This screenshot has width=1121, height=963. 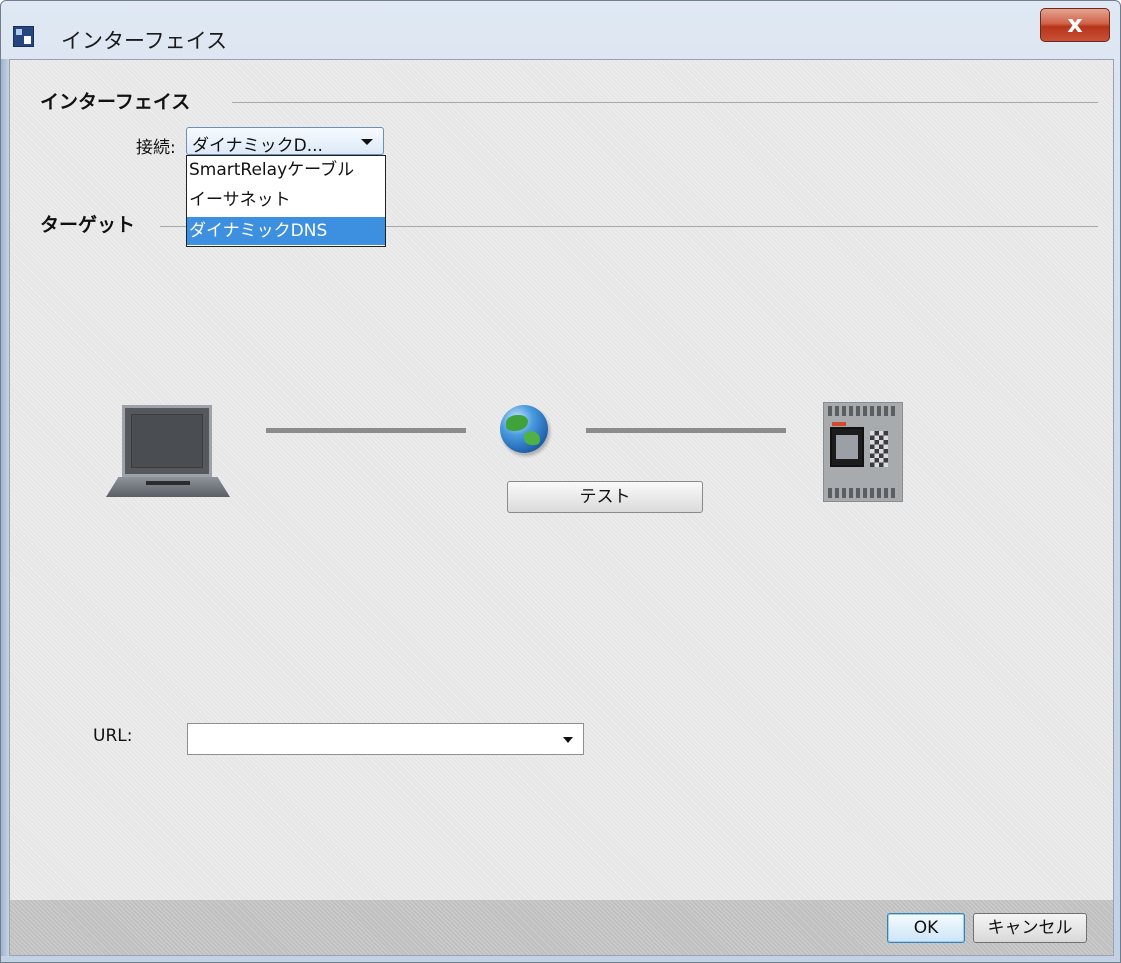 I want to click on dropdown-option-ethernet: イーサネット, so click(x=286, y=200).